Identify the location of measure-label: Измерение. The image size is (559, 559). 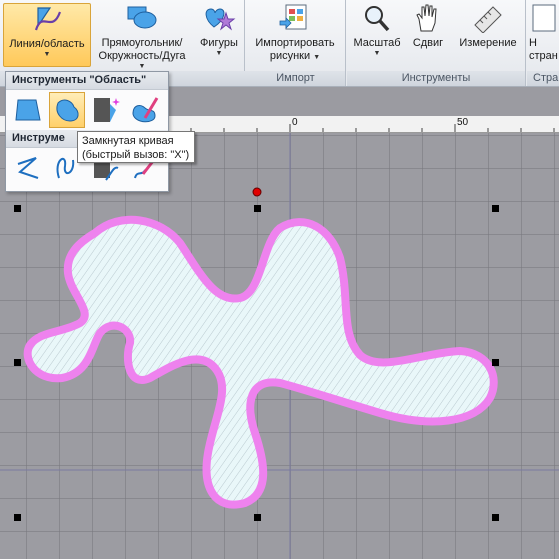
(488, 43).